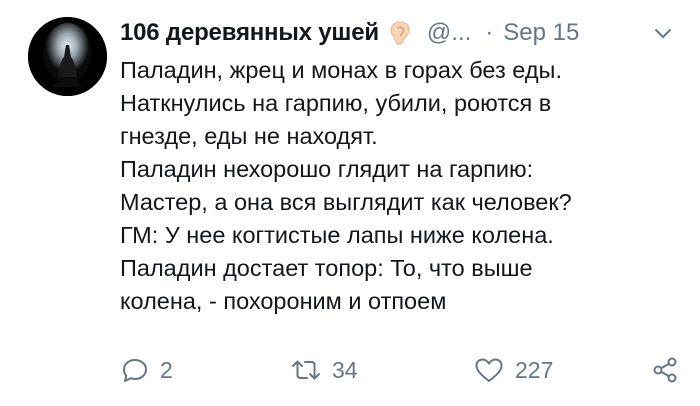 This screenshot has height=406, width=700. I want to click on tweet-date: Sep 15, so click(541, 33).